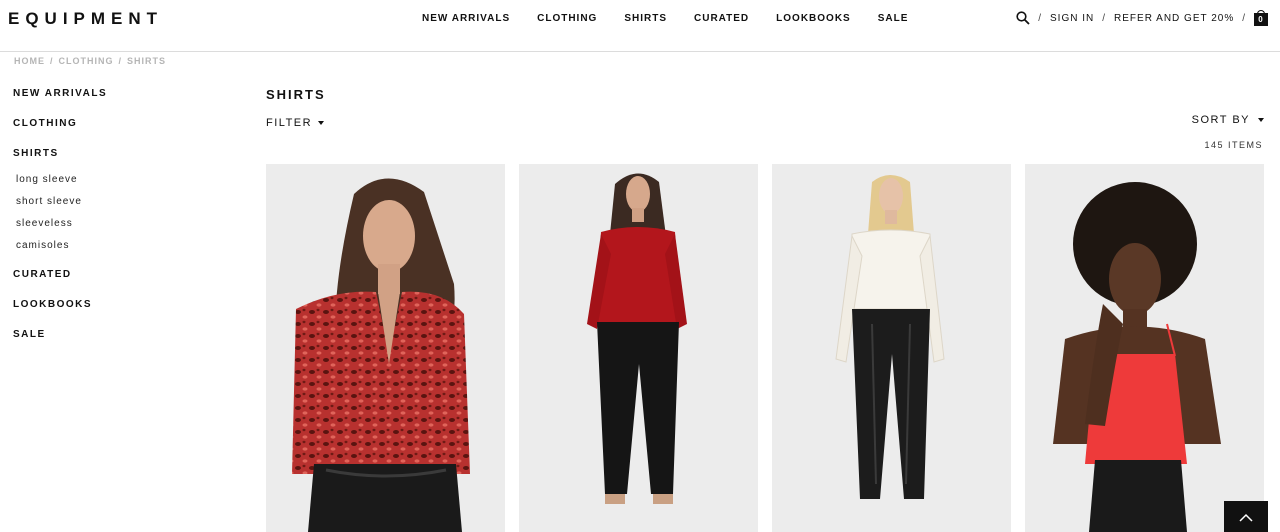  I want to click on shopping-bag-icon: 0, so click(1261, 18).